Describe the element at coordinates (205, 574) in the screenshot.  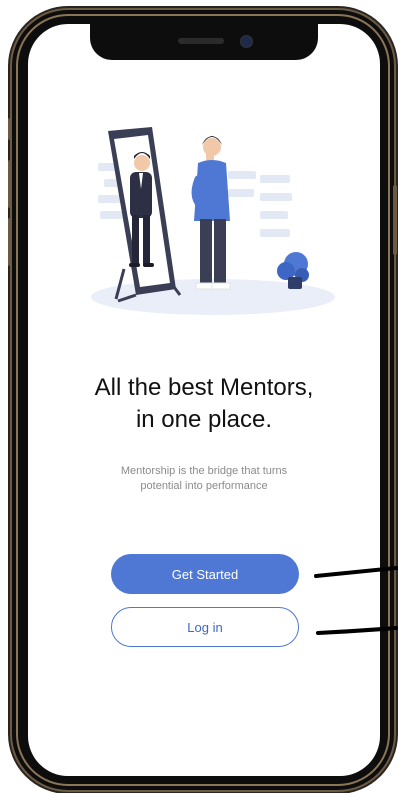
I see `get-started-button: Get Started` at that location.